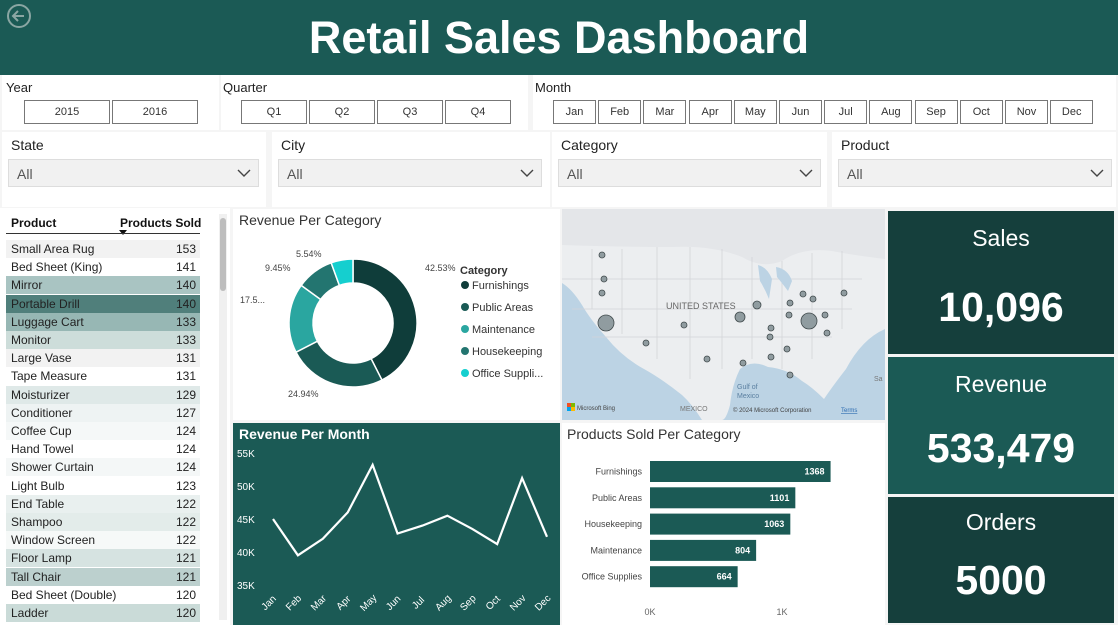 This screenshot has width=1118, height=625. I want to click on month-button-apr: Apr, so click(710, 112).